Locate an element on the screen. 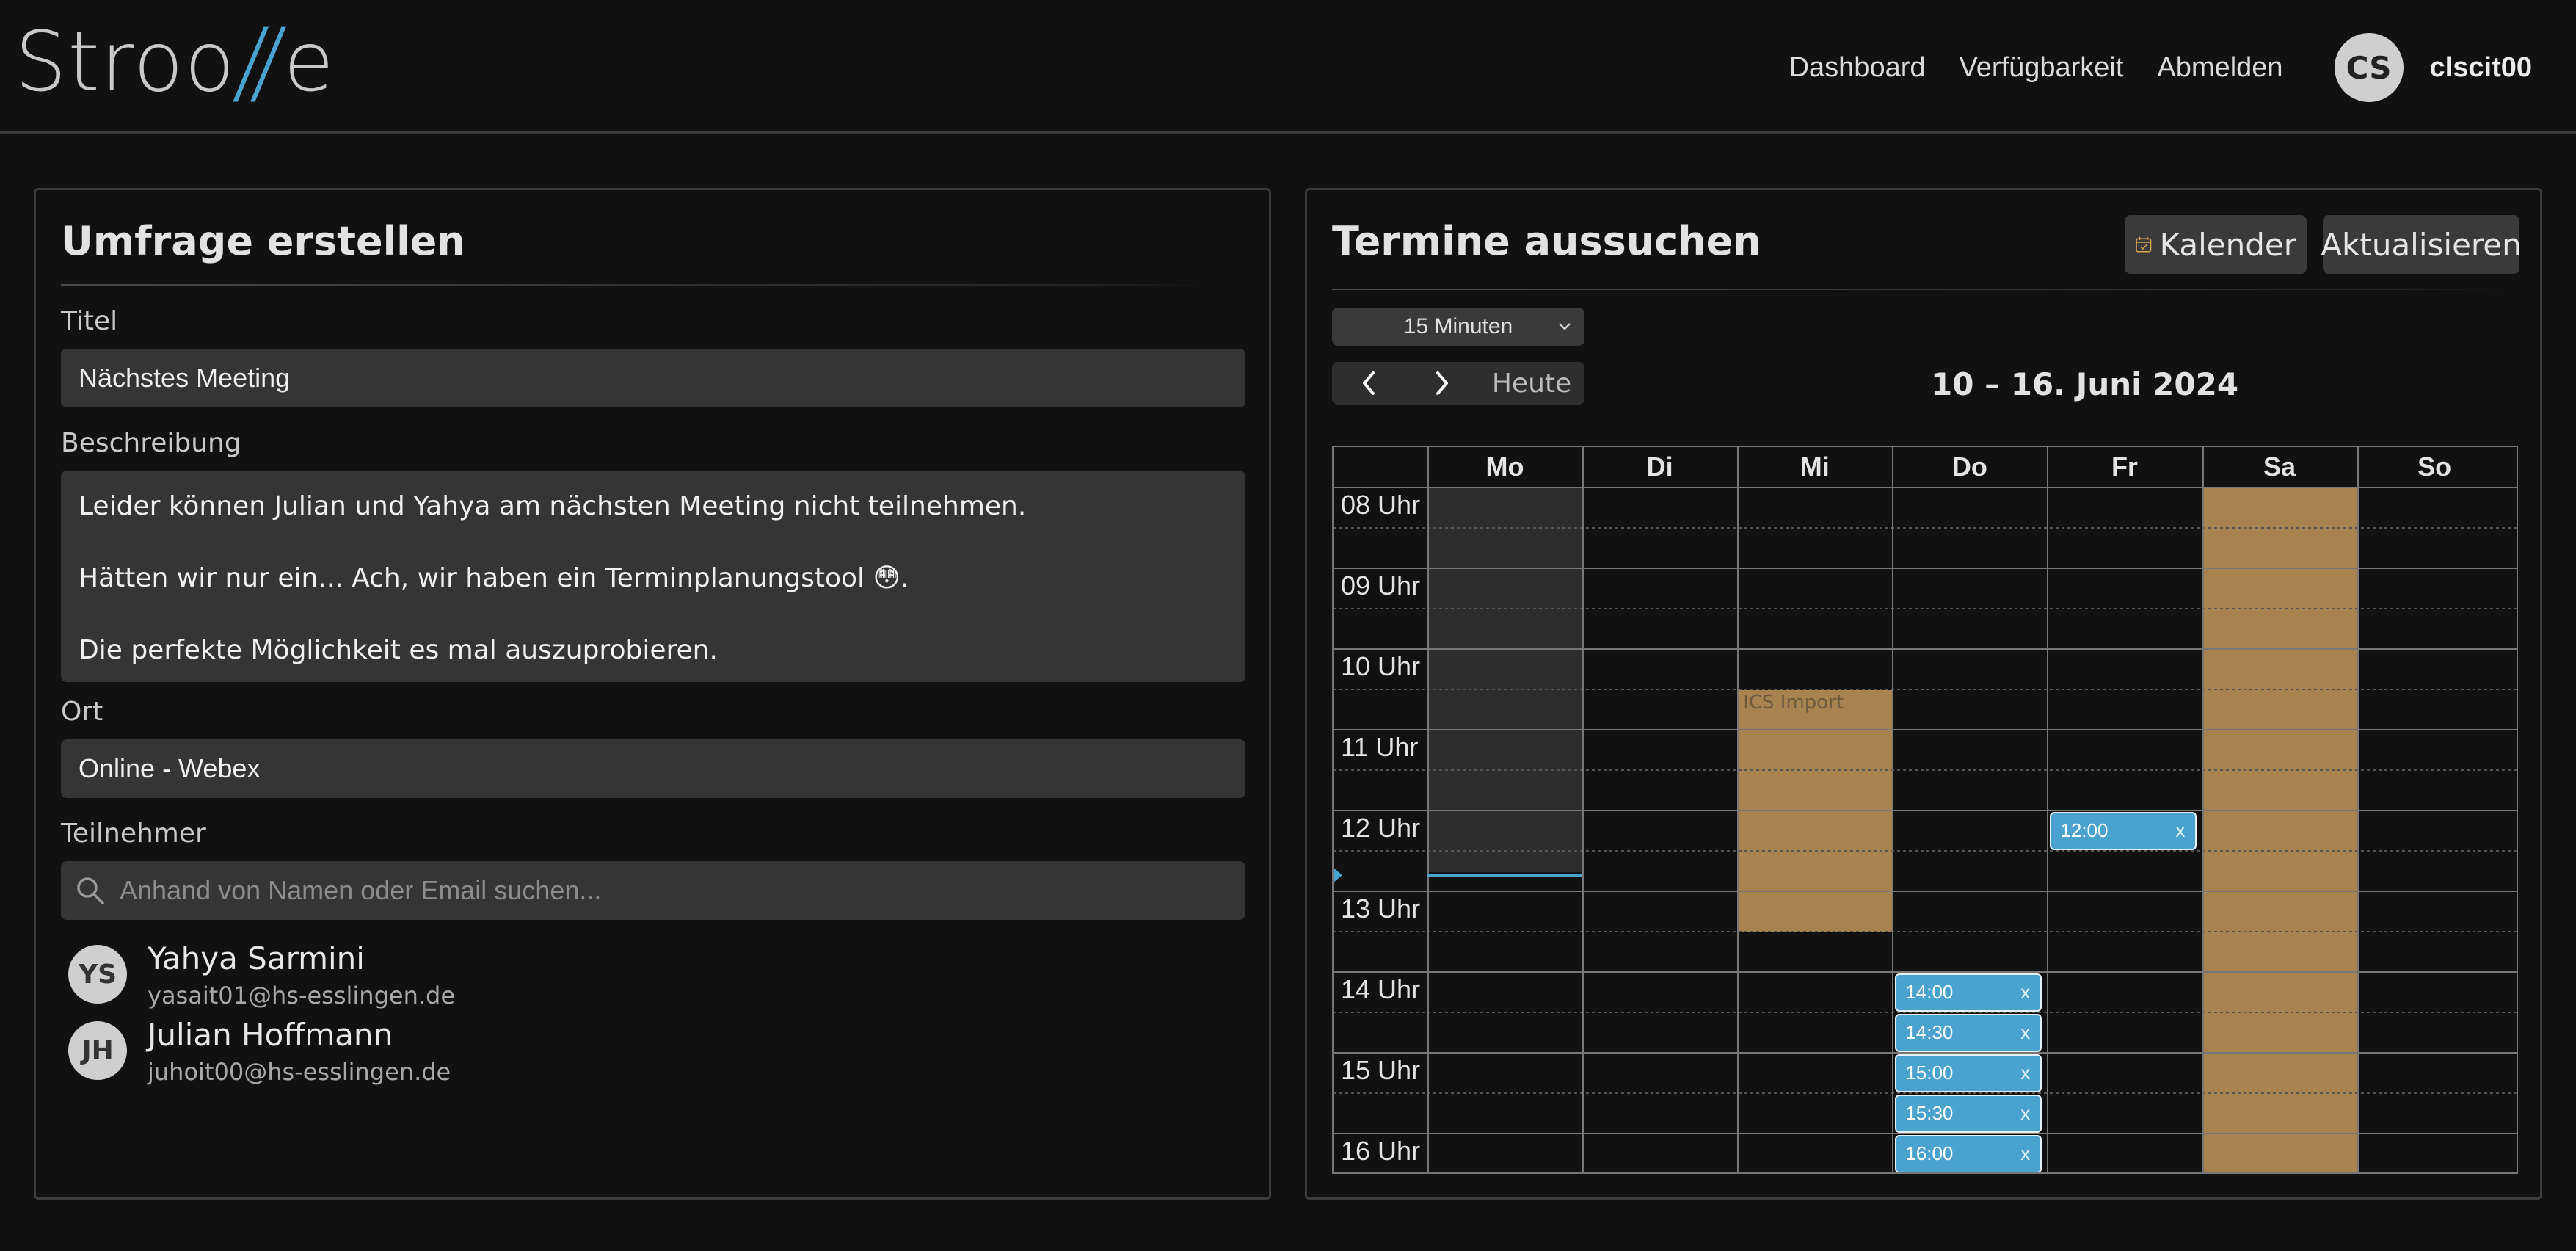  location-input: Online - Webex is located at coordinates (653, 768).